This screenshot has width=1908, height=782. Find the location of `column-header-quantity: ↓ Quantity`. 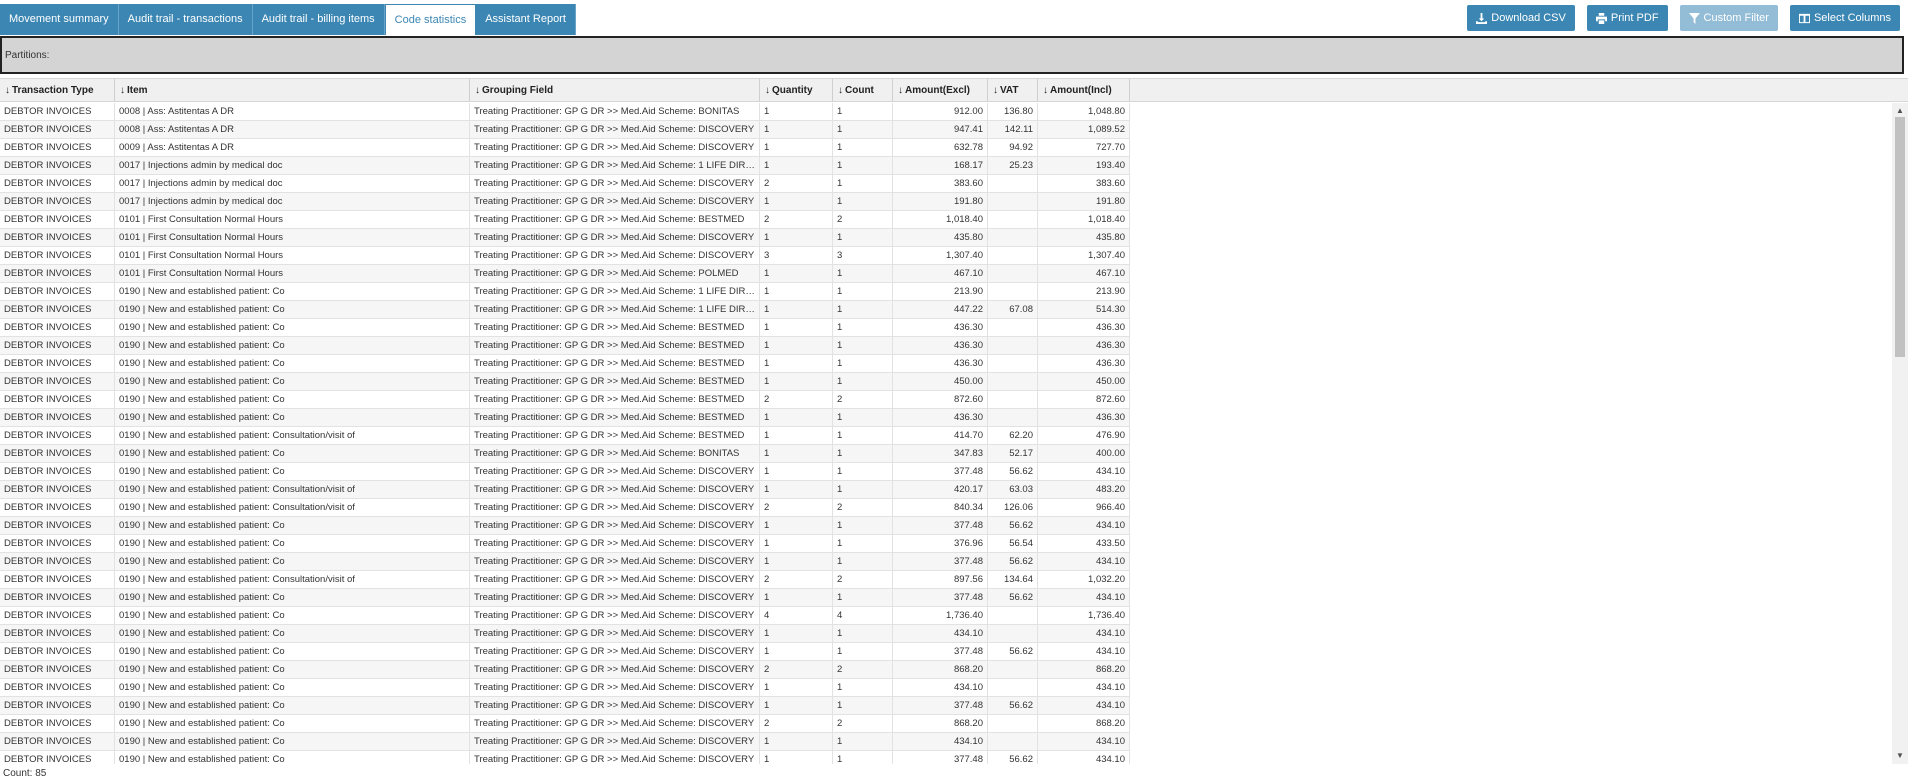

column-header-quantity: ↓ Quantity is located at coordinates (796, 90).